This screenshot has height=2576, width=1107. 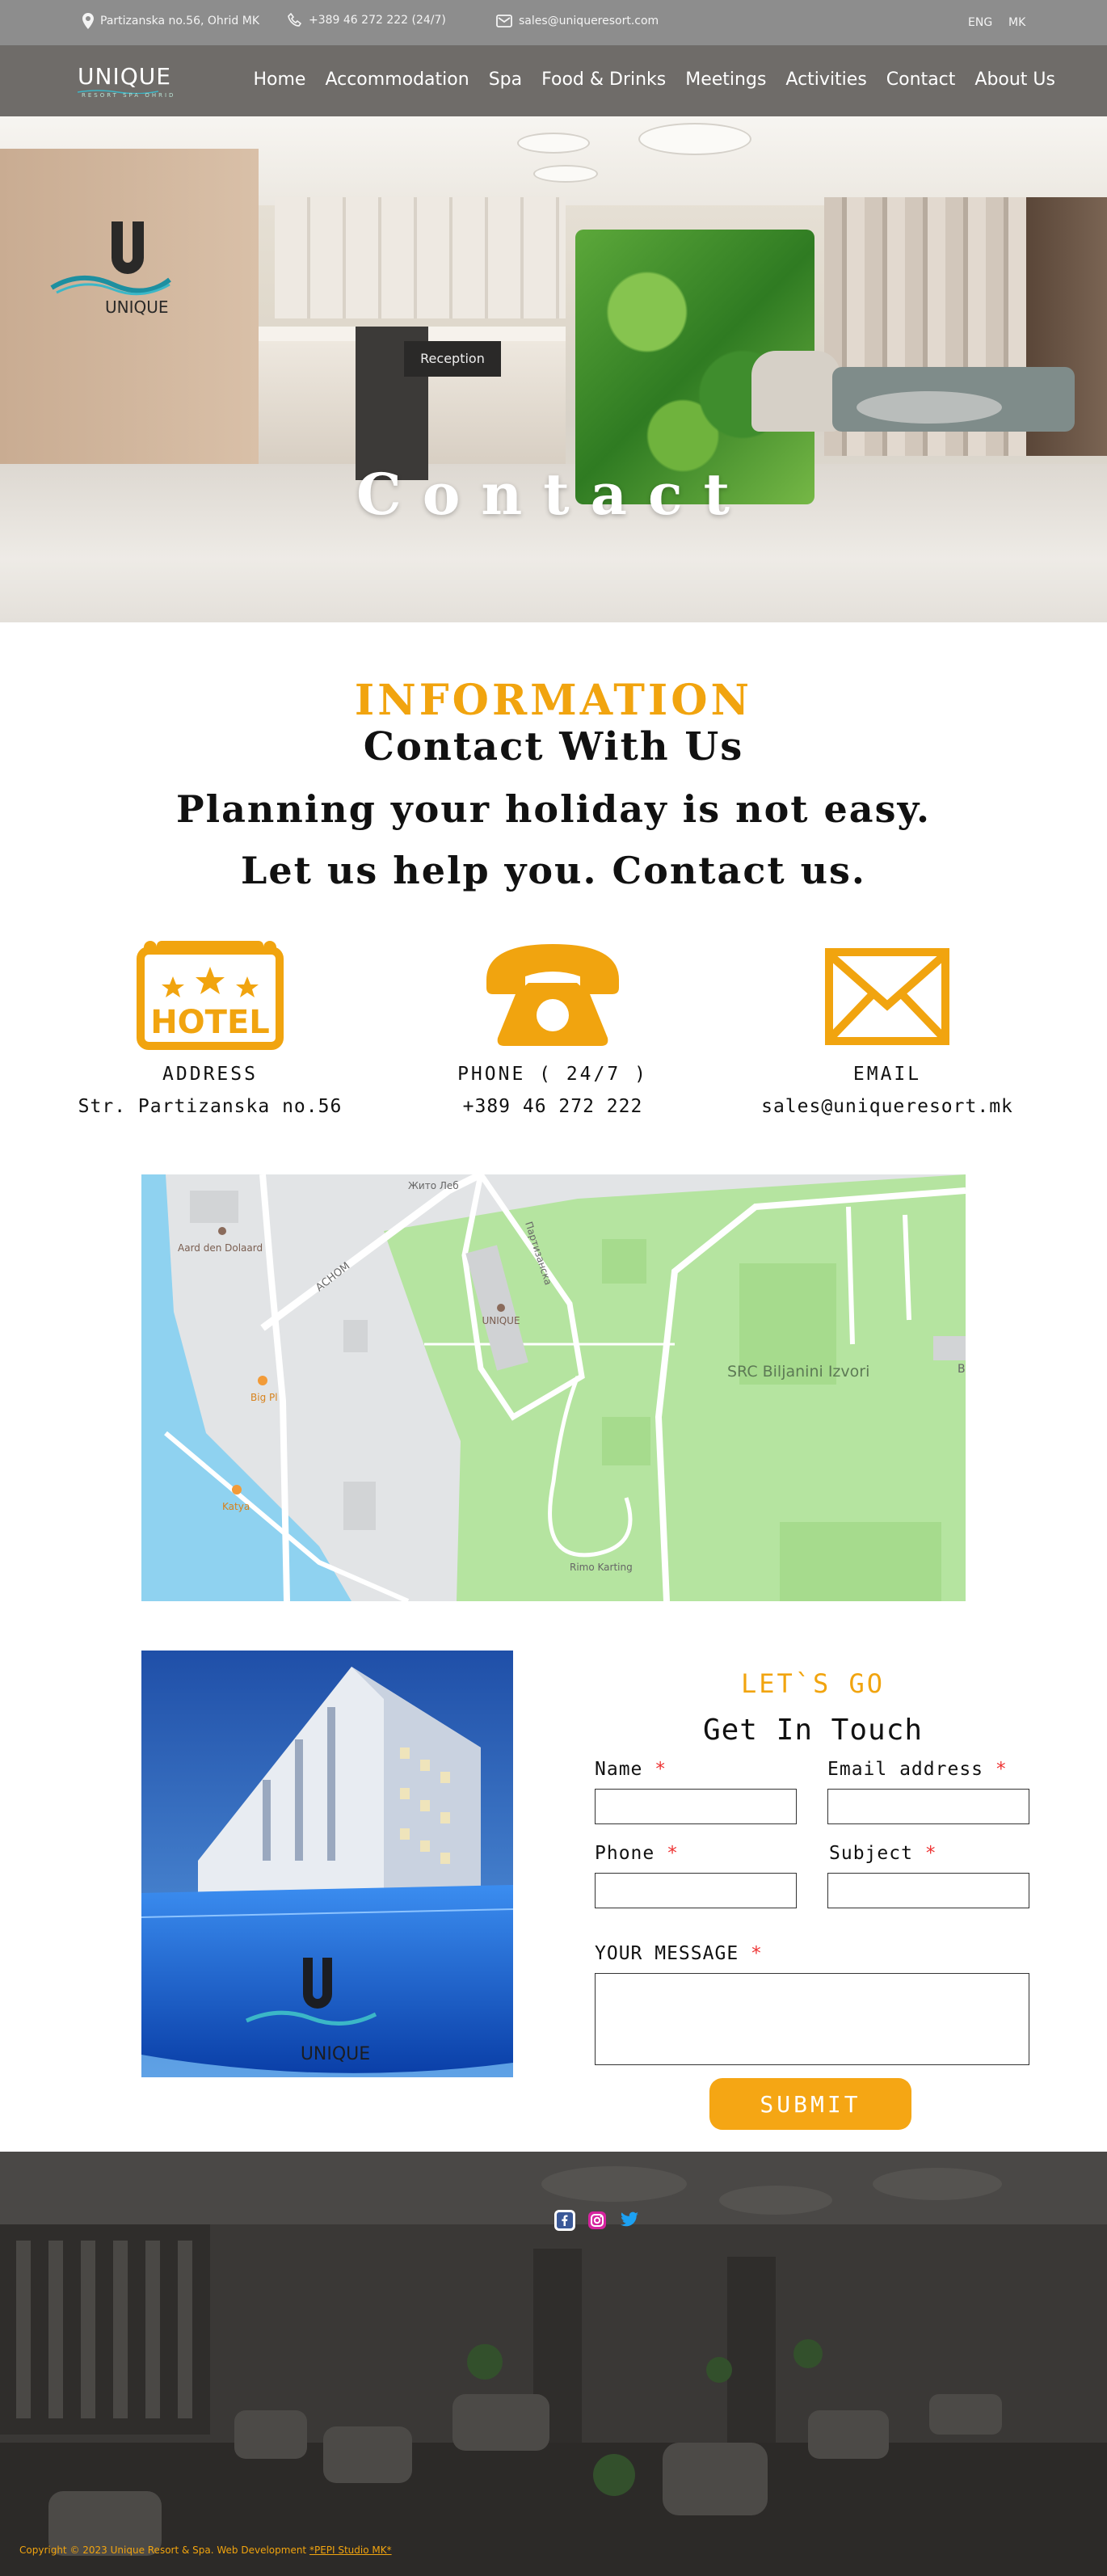 I want to click on contact-email-label: EMAIL, so click(x=887, y=1074).